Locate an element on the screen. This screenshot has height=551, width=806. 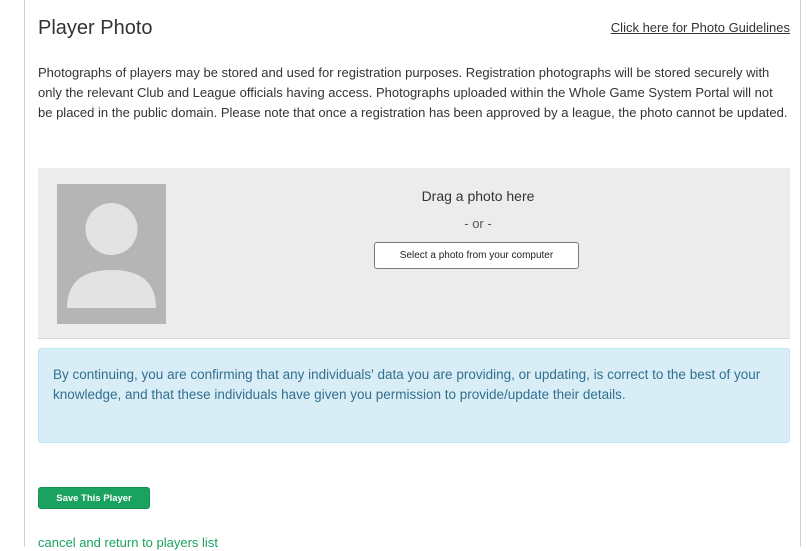
cancel-return-link: cancel and return to players list is located at coordinates (128, 543).